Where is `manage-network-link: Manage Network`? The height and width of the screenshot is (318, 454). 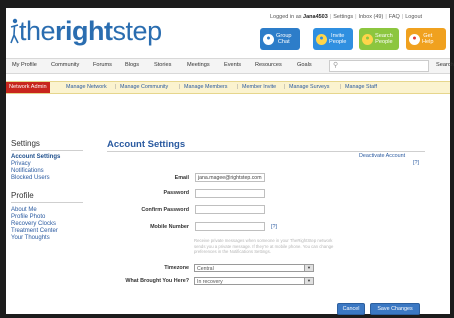 manage-network-link: Manage Network is located at coordinates (86, 87).